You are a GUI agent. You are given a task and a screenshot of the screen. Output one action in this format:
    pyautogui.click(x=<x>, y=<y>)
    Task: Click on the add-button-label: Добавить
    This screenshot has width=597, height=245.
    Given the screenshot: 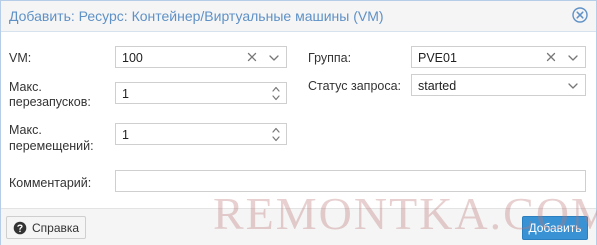 What is the action you would take?
    pyautogui.click(x=555, y=228)
    